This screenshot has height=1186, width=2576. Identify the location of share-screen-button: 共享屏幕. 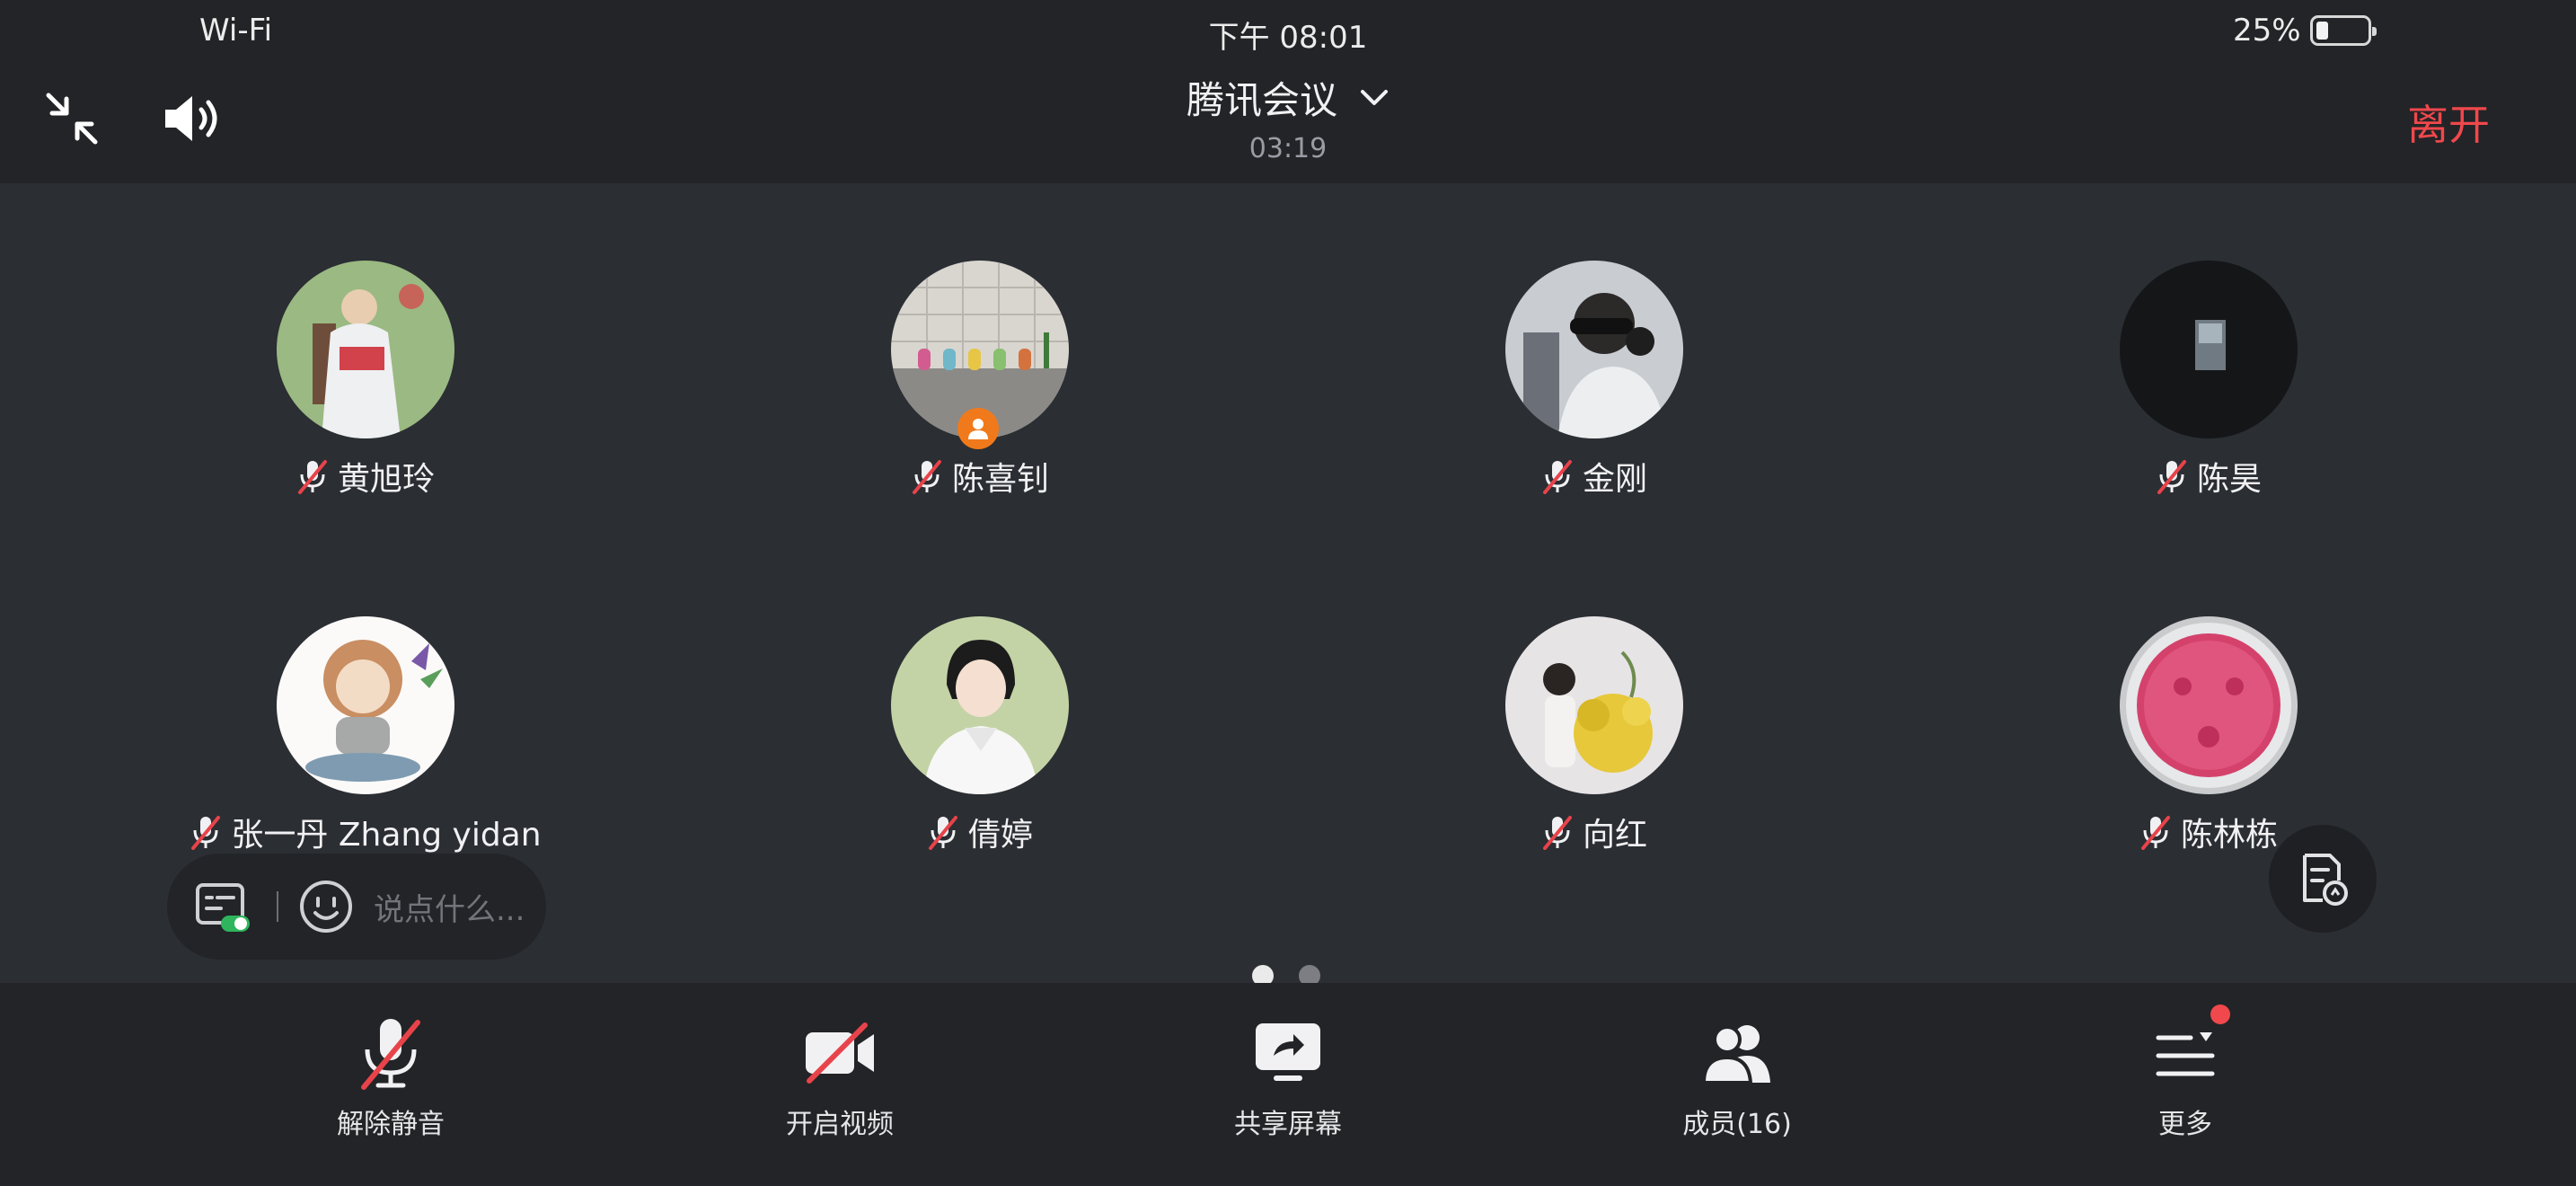
(1288, 1074).